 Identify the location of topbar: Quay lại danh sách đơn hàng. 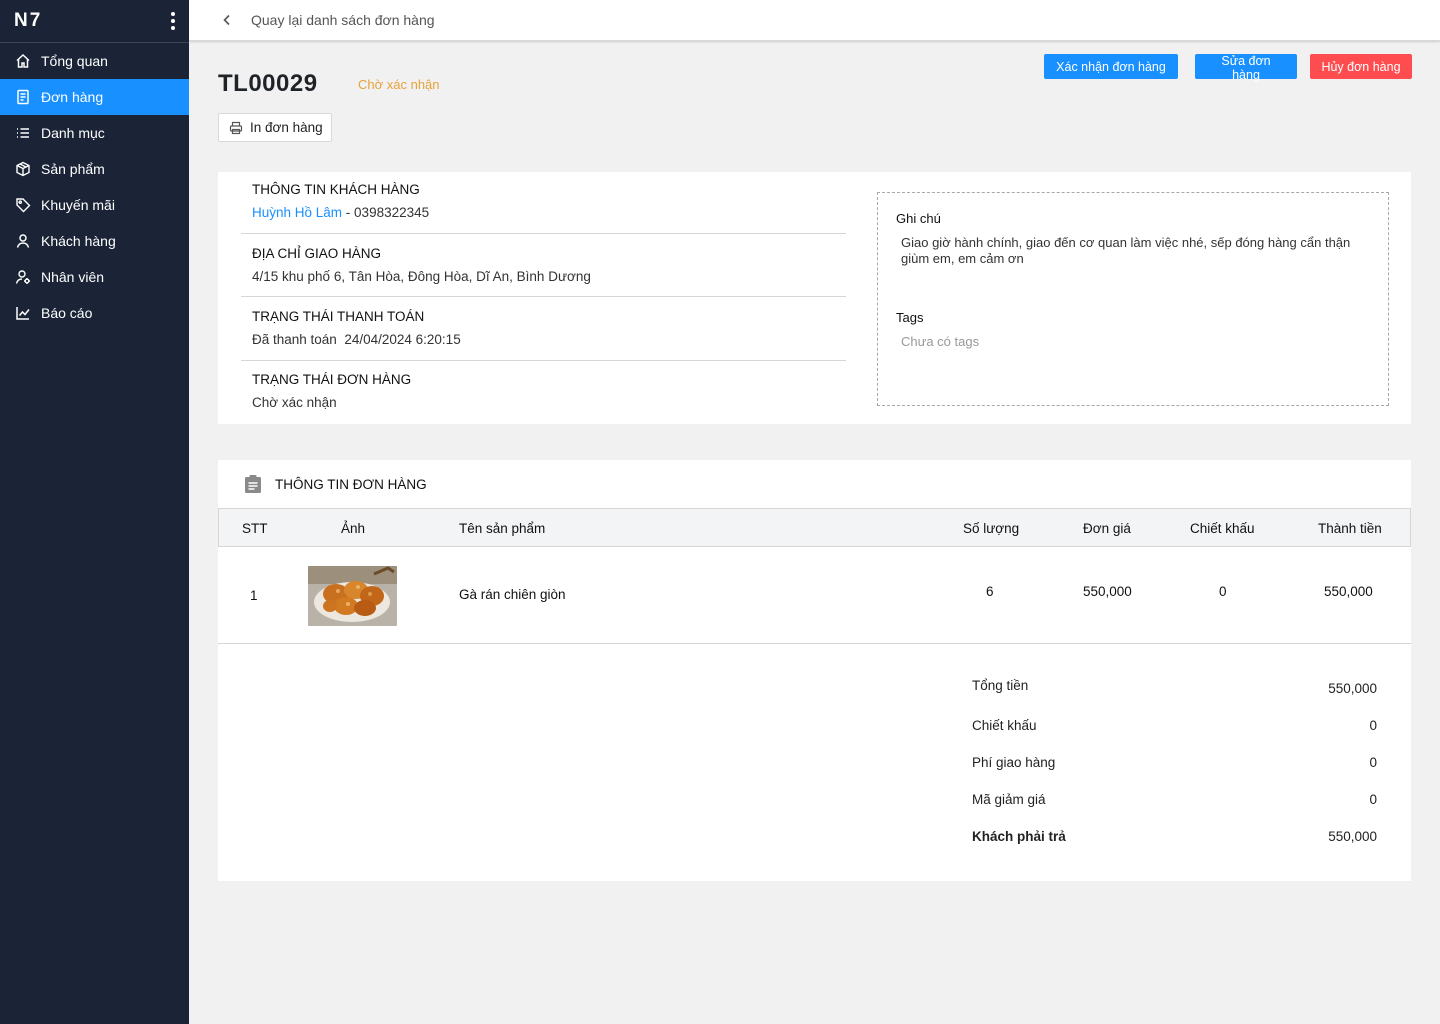
(814, 20).